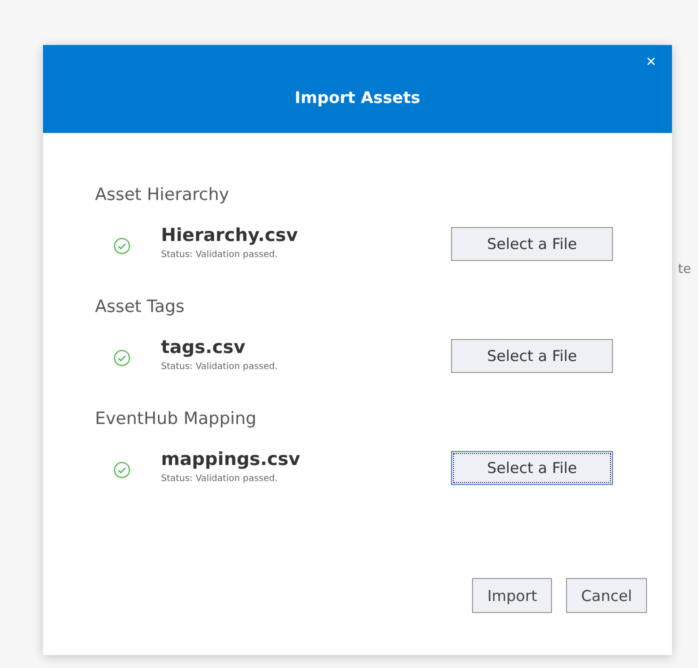 This screenshot has width=698, height=668. What do you see at coordinates (230, 459) in the screenshot?
I see `file-name: mappings.csv` at bounding box center [230, 459].